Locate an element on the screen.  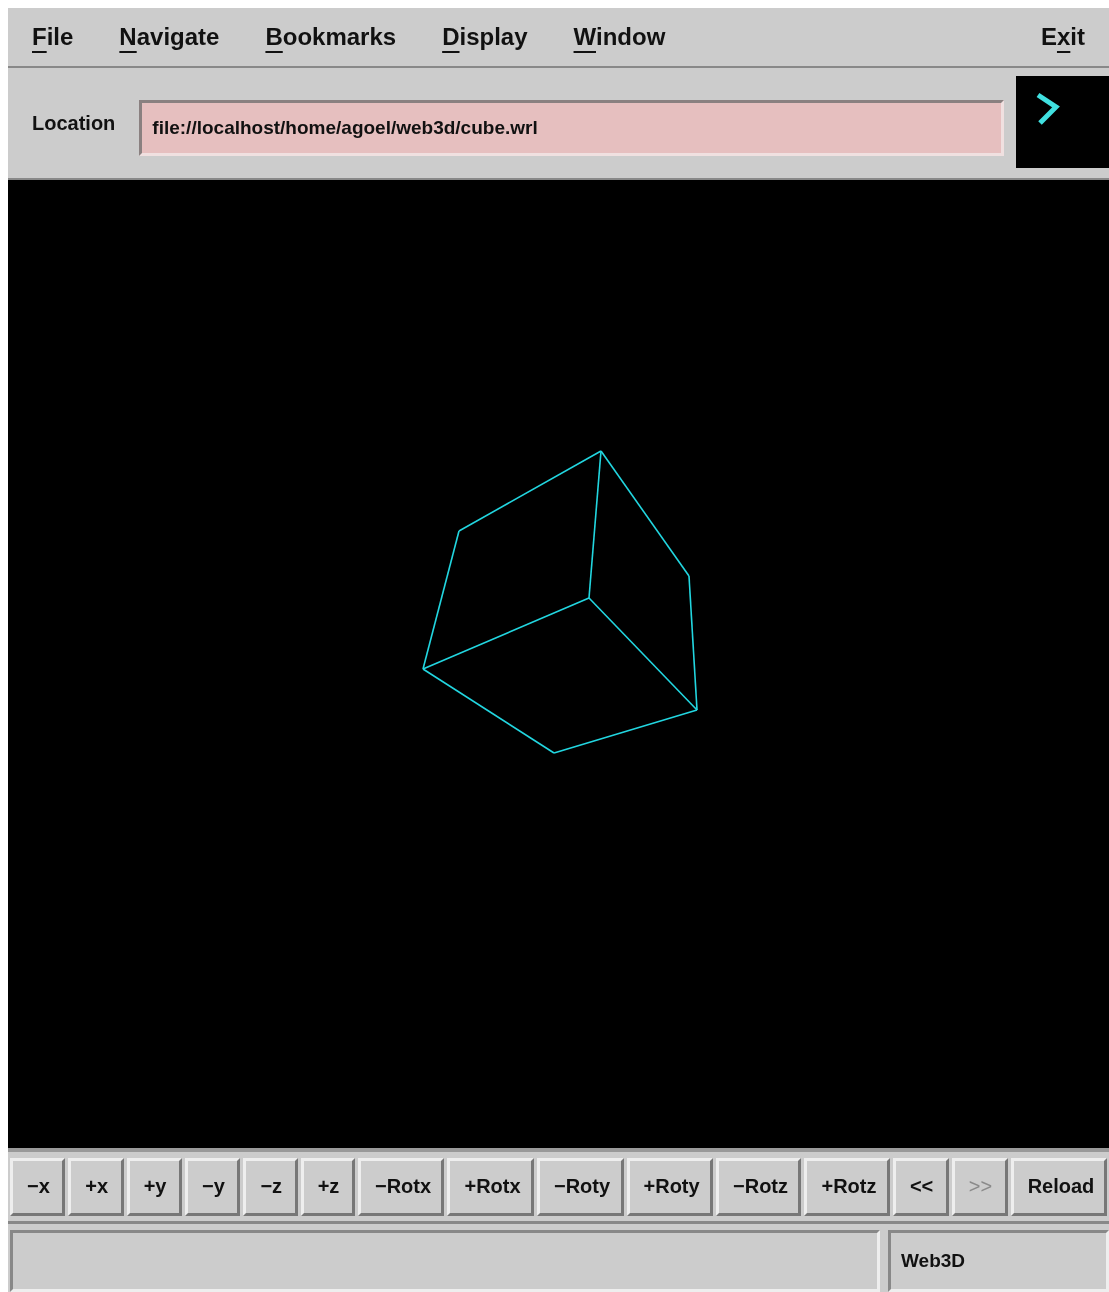
toolbar-button: +Rotx is located at coordinates (490, 1186).